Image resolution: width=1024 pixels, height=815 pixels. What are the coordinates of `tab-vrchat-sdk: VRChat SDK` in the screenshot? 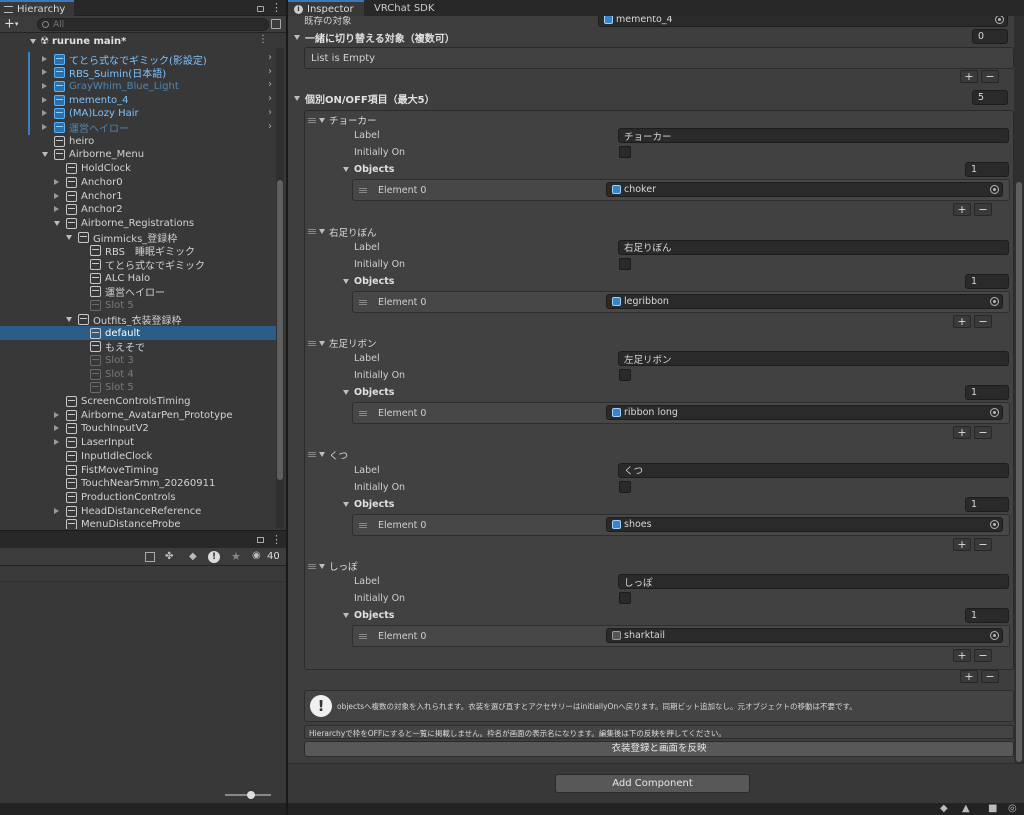 It's located at (404, 8).